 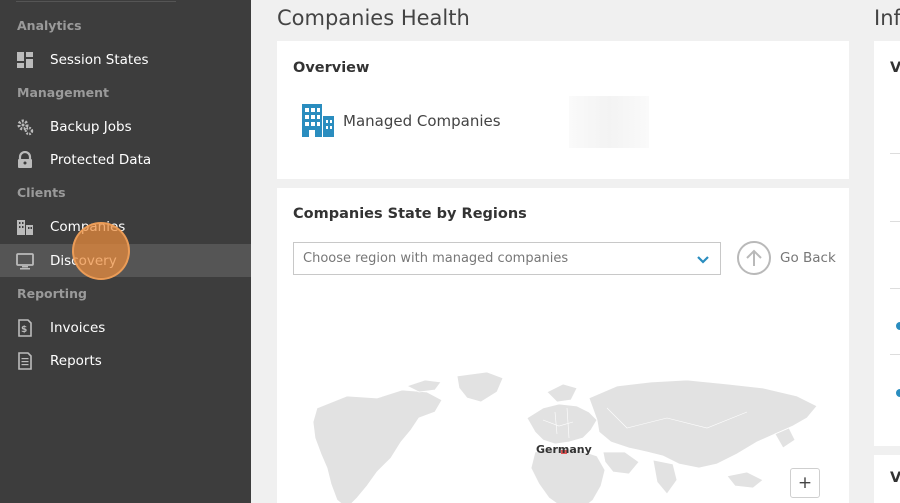 I want to click on overview-title: Overview, so click(x=331, y=68).